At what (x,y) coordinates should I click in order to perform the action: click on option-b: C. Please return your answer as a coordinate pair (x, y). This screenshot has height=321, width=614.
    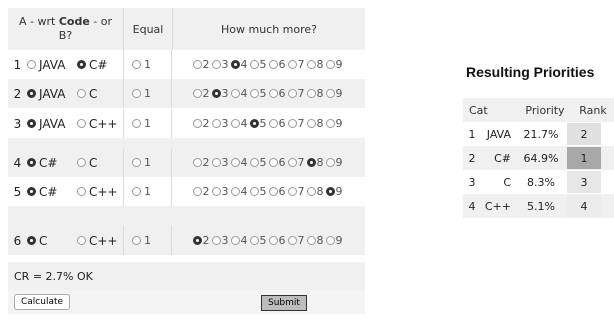
    Looking at the image, I should click on (100, 162).